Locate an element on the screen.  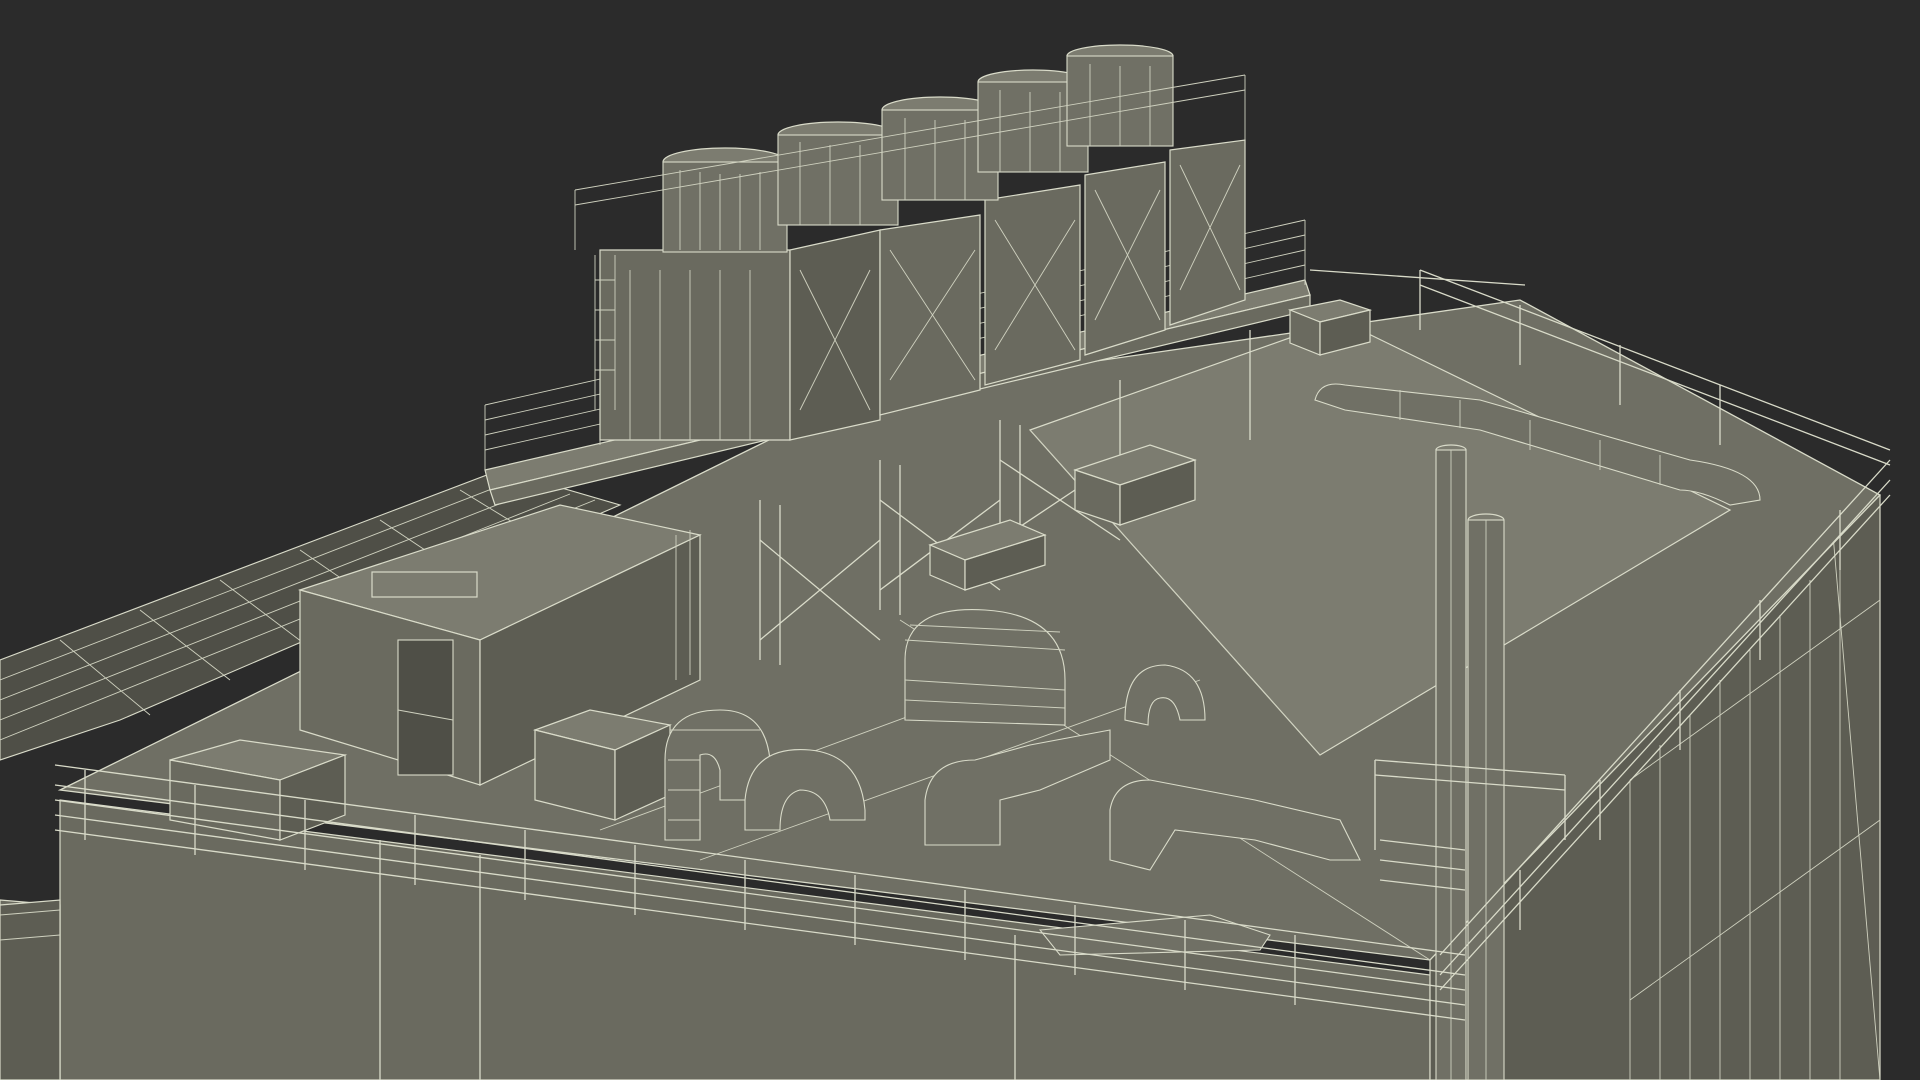
left-lower-wall is located at coordinates (30, 989).